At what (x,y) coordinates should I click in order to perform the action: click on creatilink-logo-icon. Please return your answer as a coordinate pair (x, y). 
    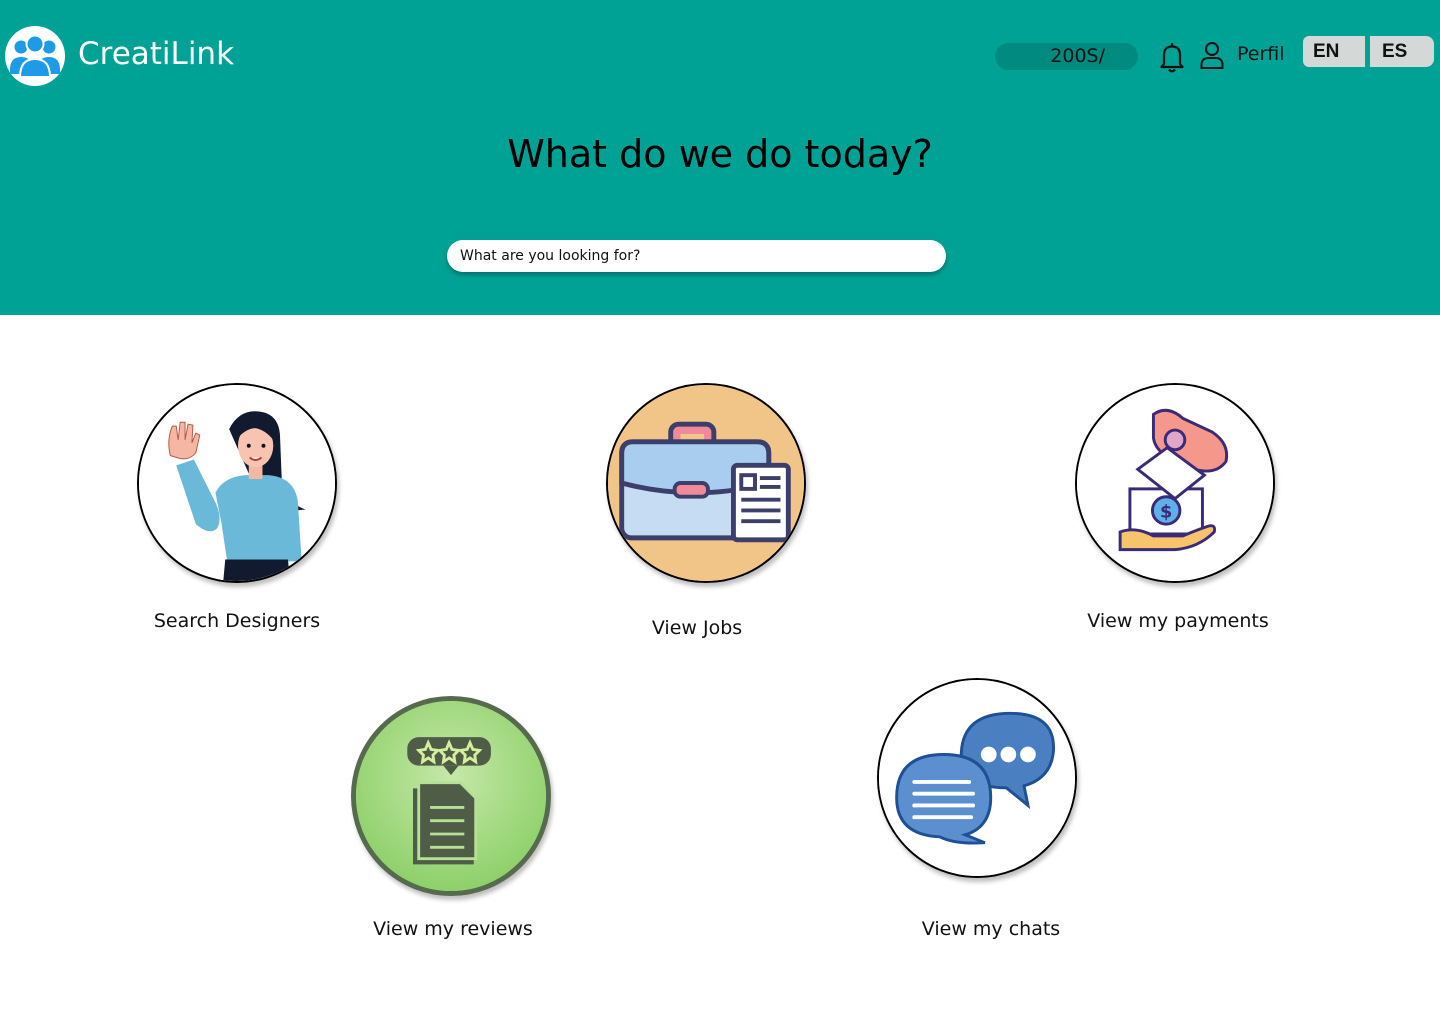
    Looking at the image, I should click on (35, 56).